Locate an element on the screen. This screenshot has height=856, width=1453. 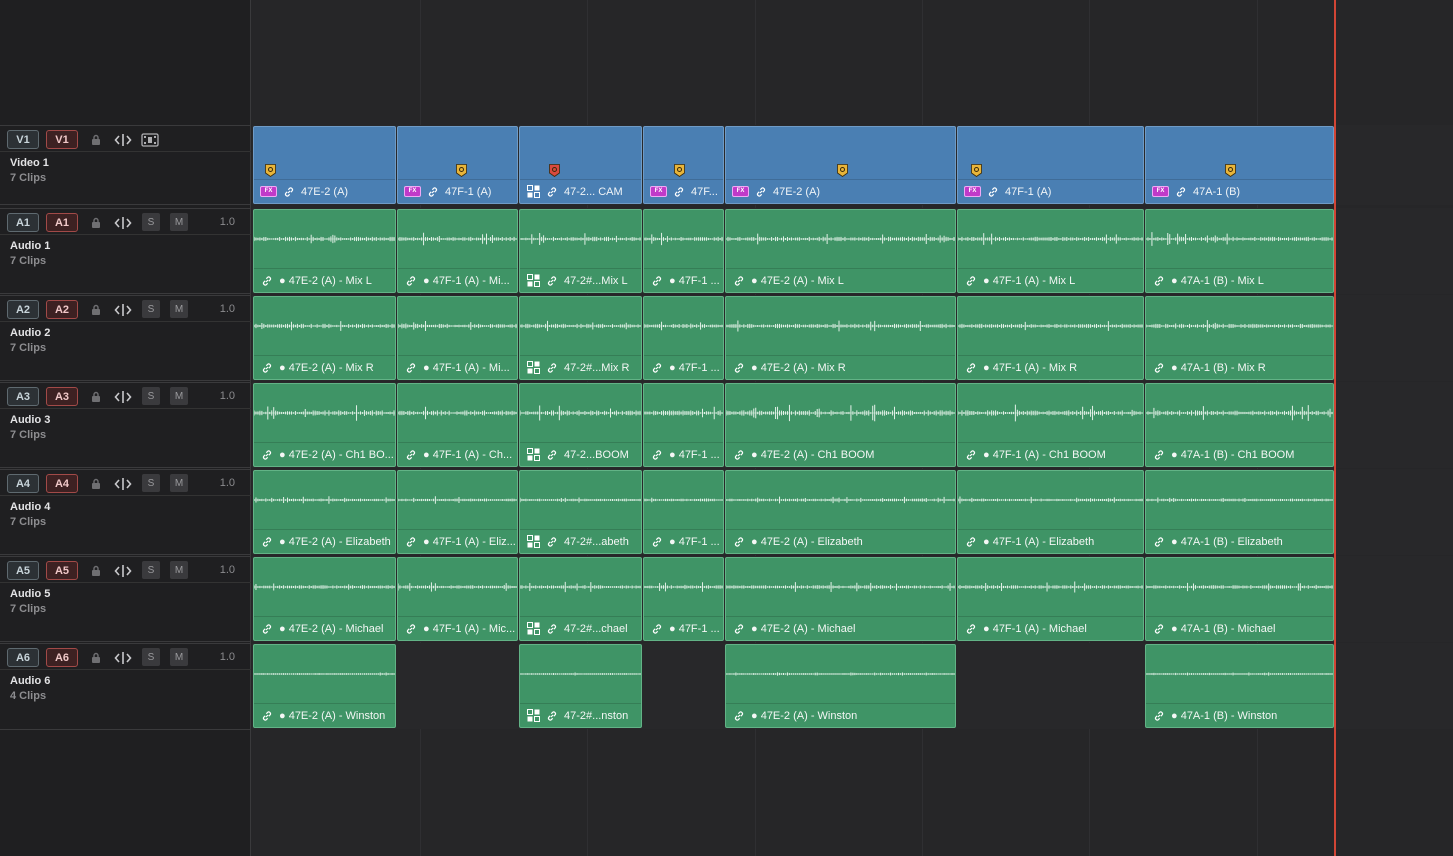
audio-clip: ● 47A-1 (B) - Michael is located at coordinates (1239, 599).